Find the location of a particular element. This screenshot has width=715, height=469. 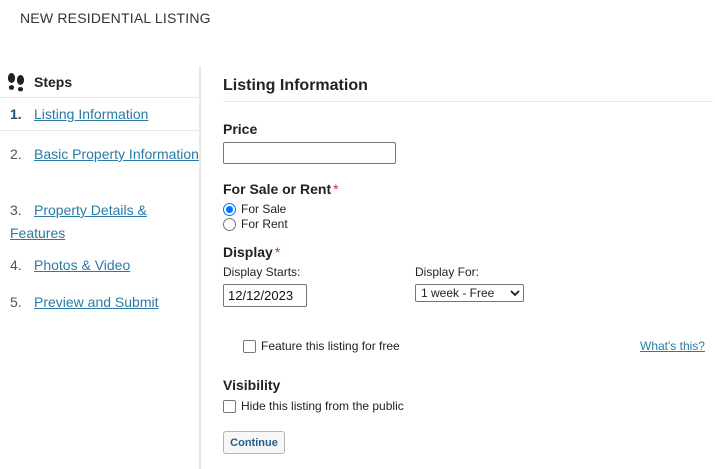

steps-header: Steps is located at coordinates (99, 82).